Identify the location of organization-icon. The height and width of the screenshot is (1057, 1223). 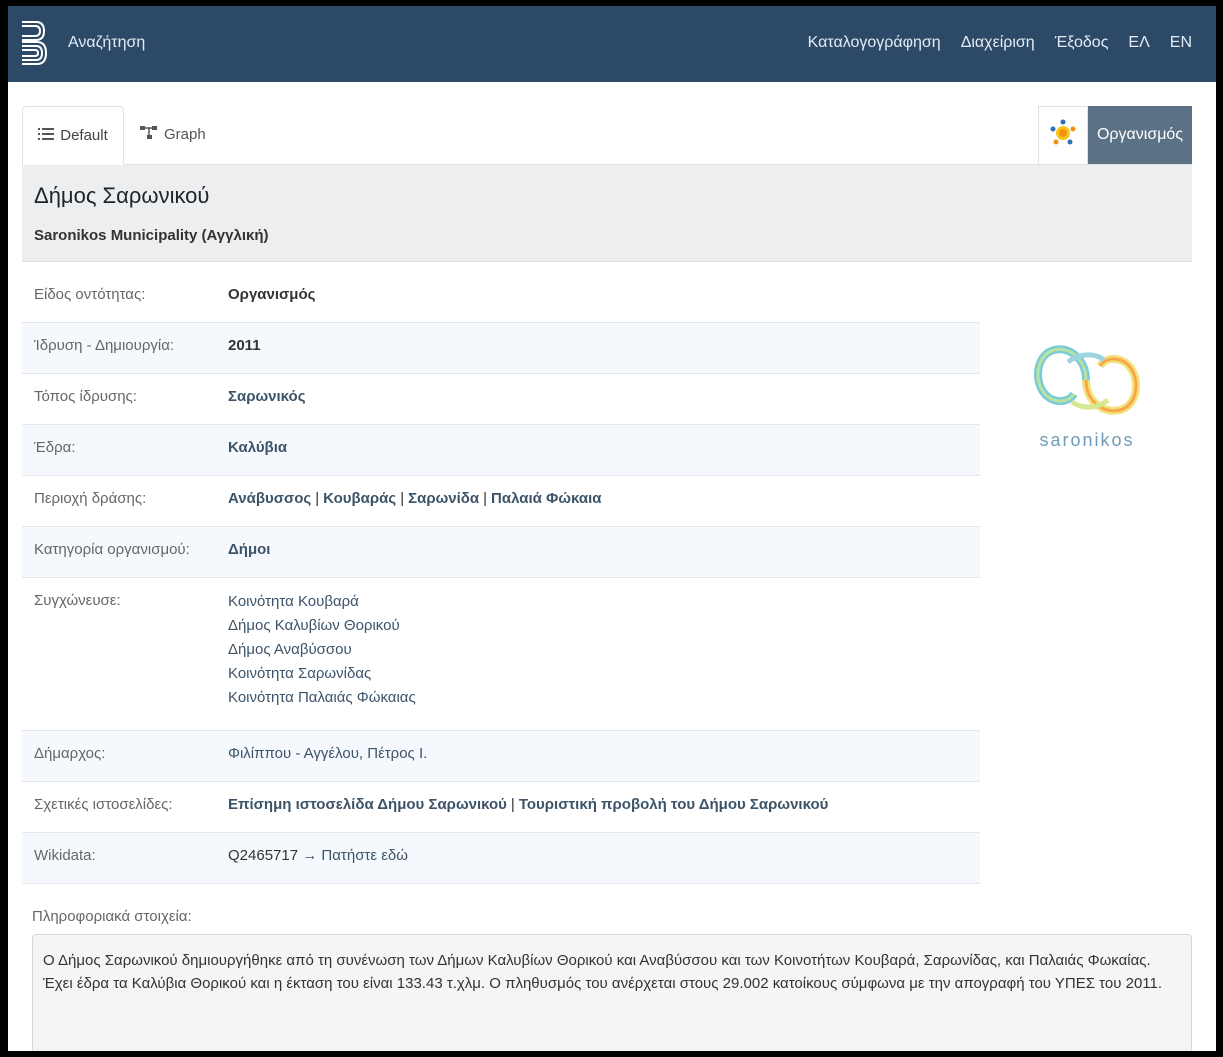
(1063, 135).